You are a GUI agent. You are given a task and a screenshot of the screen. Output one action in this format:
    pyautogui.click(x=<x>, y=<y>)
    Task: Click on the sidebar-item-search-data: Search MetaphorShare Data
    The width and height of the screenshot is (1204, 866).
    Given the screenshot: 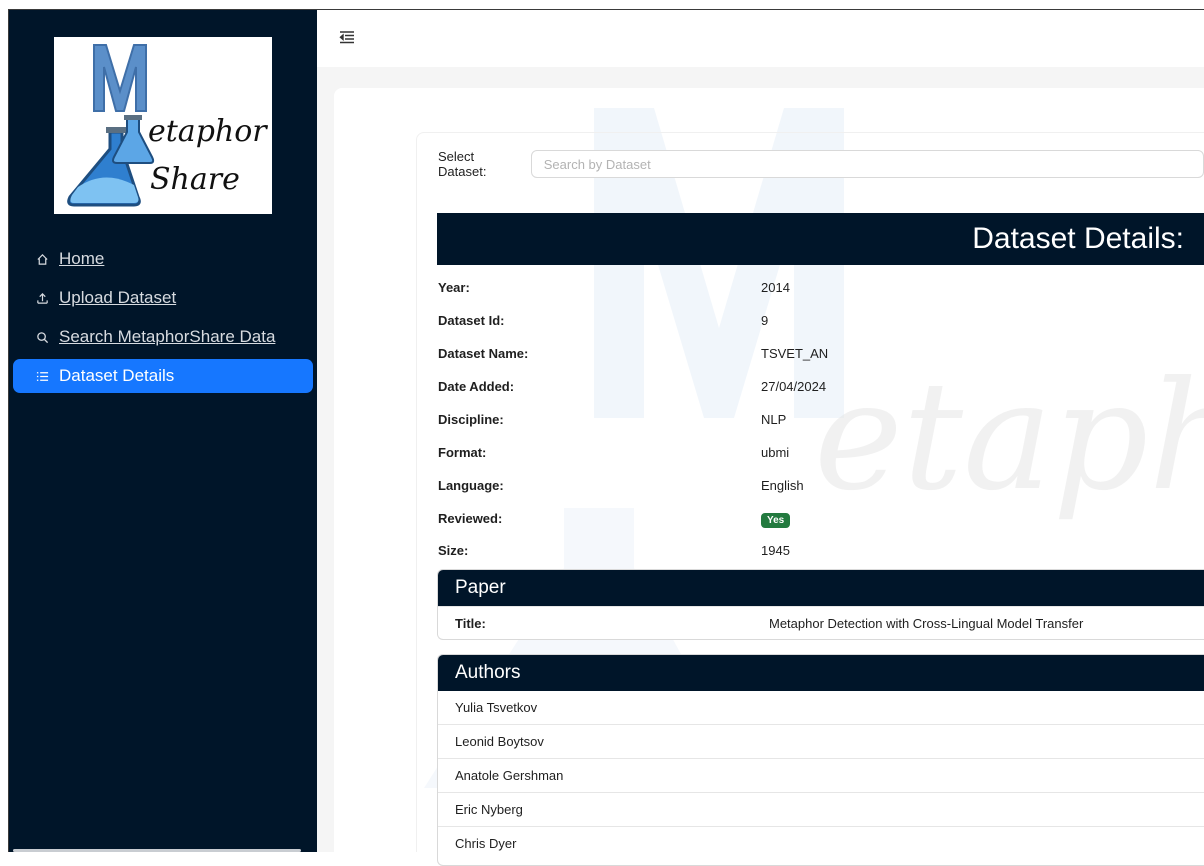 What is the action you would take?
    pyautogui.click(x=163, y=337)
    